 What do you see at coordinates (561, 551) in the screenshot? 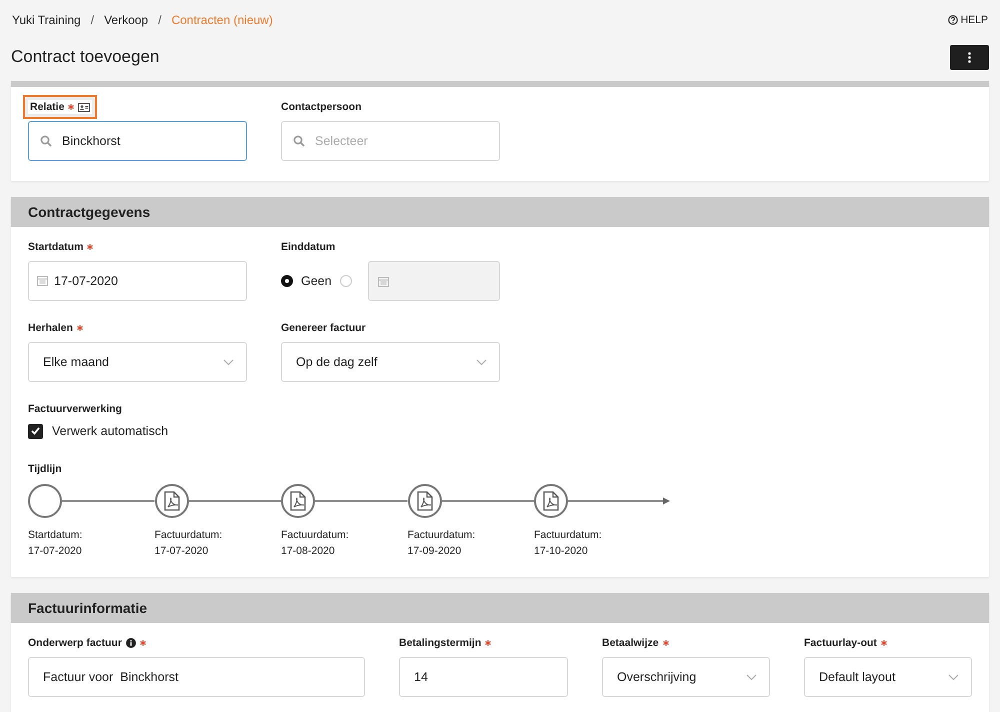
I see `event-date: 17-10-2020` at bounding box center [561, 551].